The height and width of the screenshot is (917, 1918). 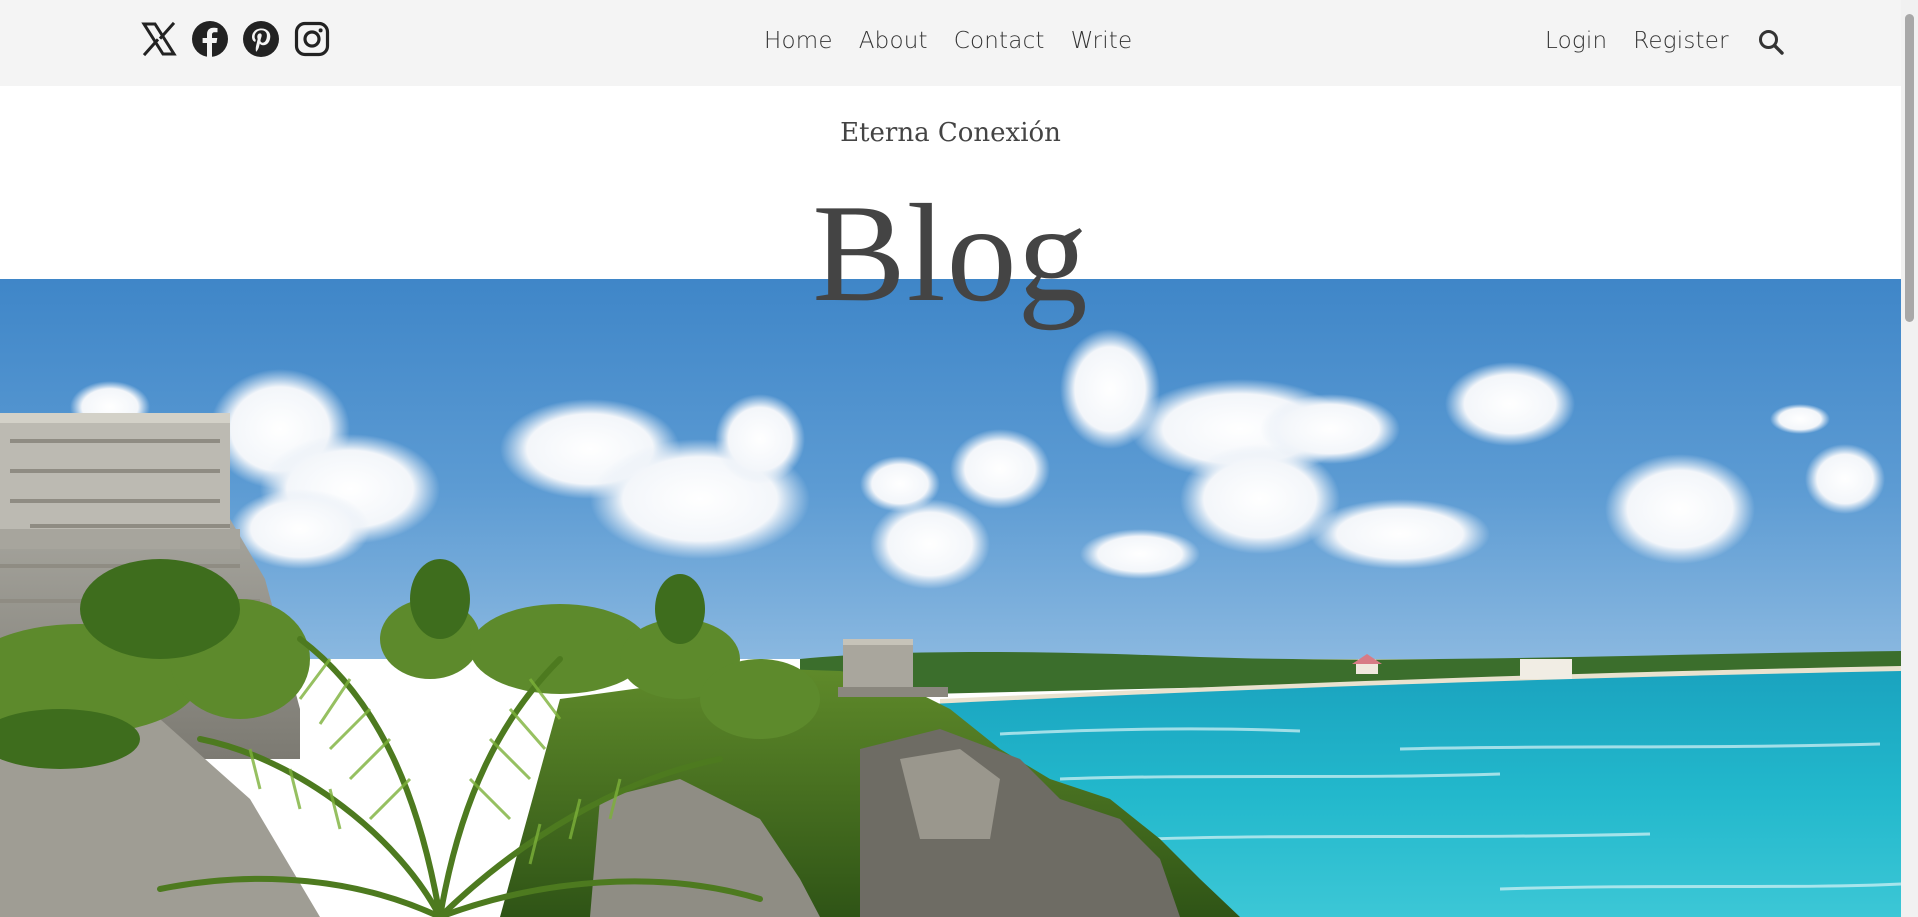 What do you see at coordinates (1771, 42) in the screenshot?
I see `search-icon` at bounding box center [1771, 42].